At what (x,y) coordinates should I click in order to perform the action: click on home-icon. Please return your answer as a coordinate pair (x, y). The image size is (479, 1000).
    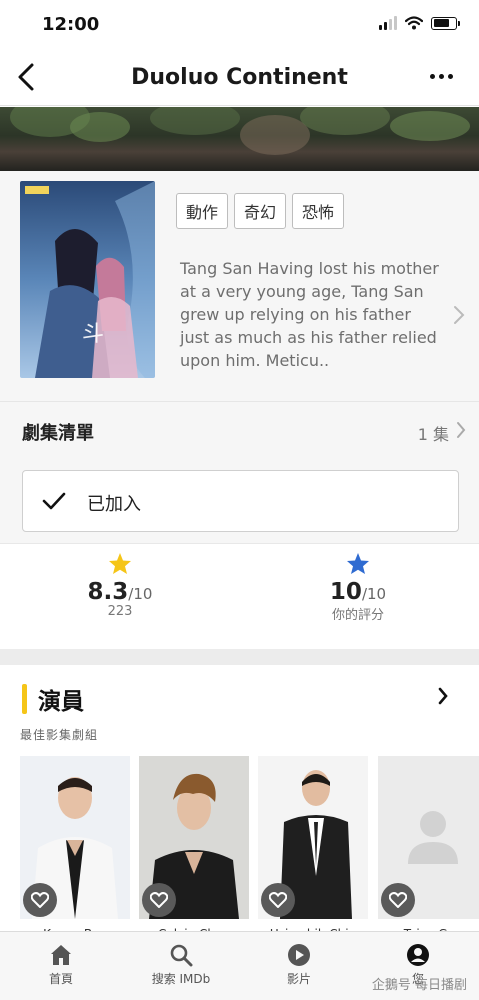
    Looking at the image, I should click on (61, 955).